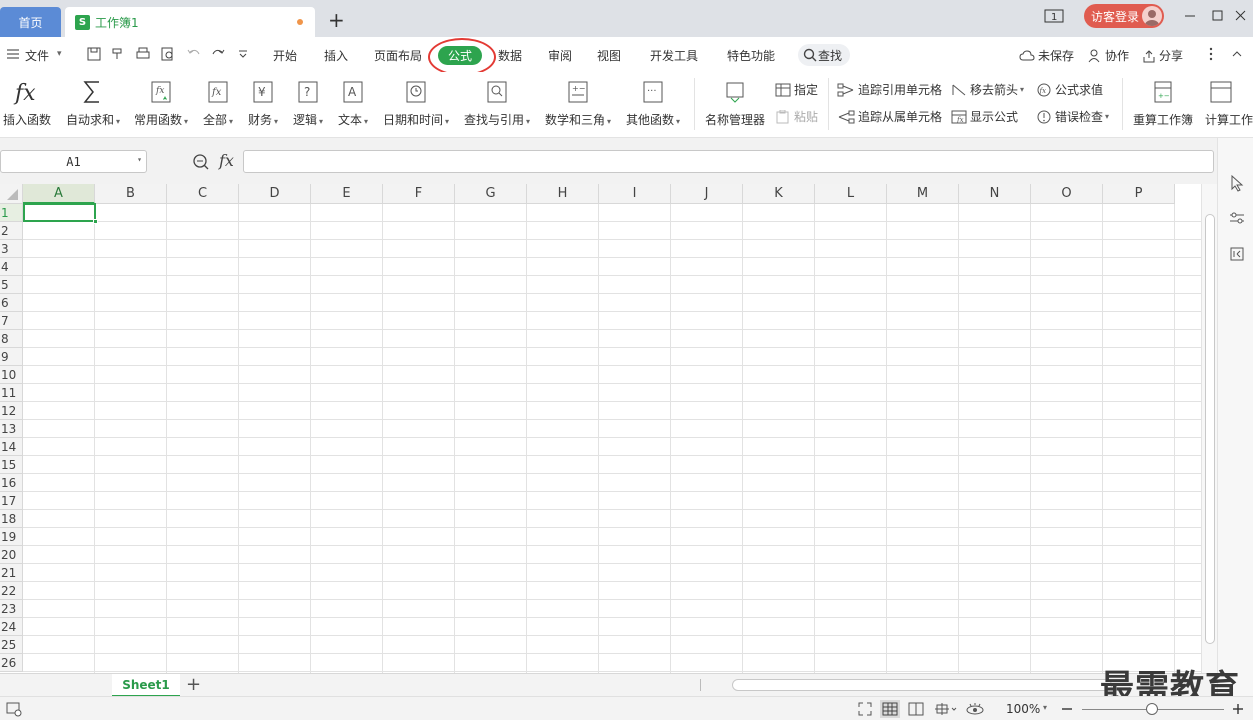  I want to click on menu-data: 数据, so click(510, 55).